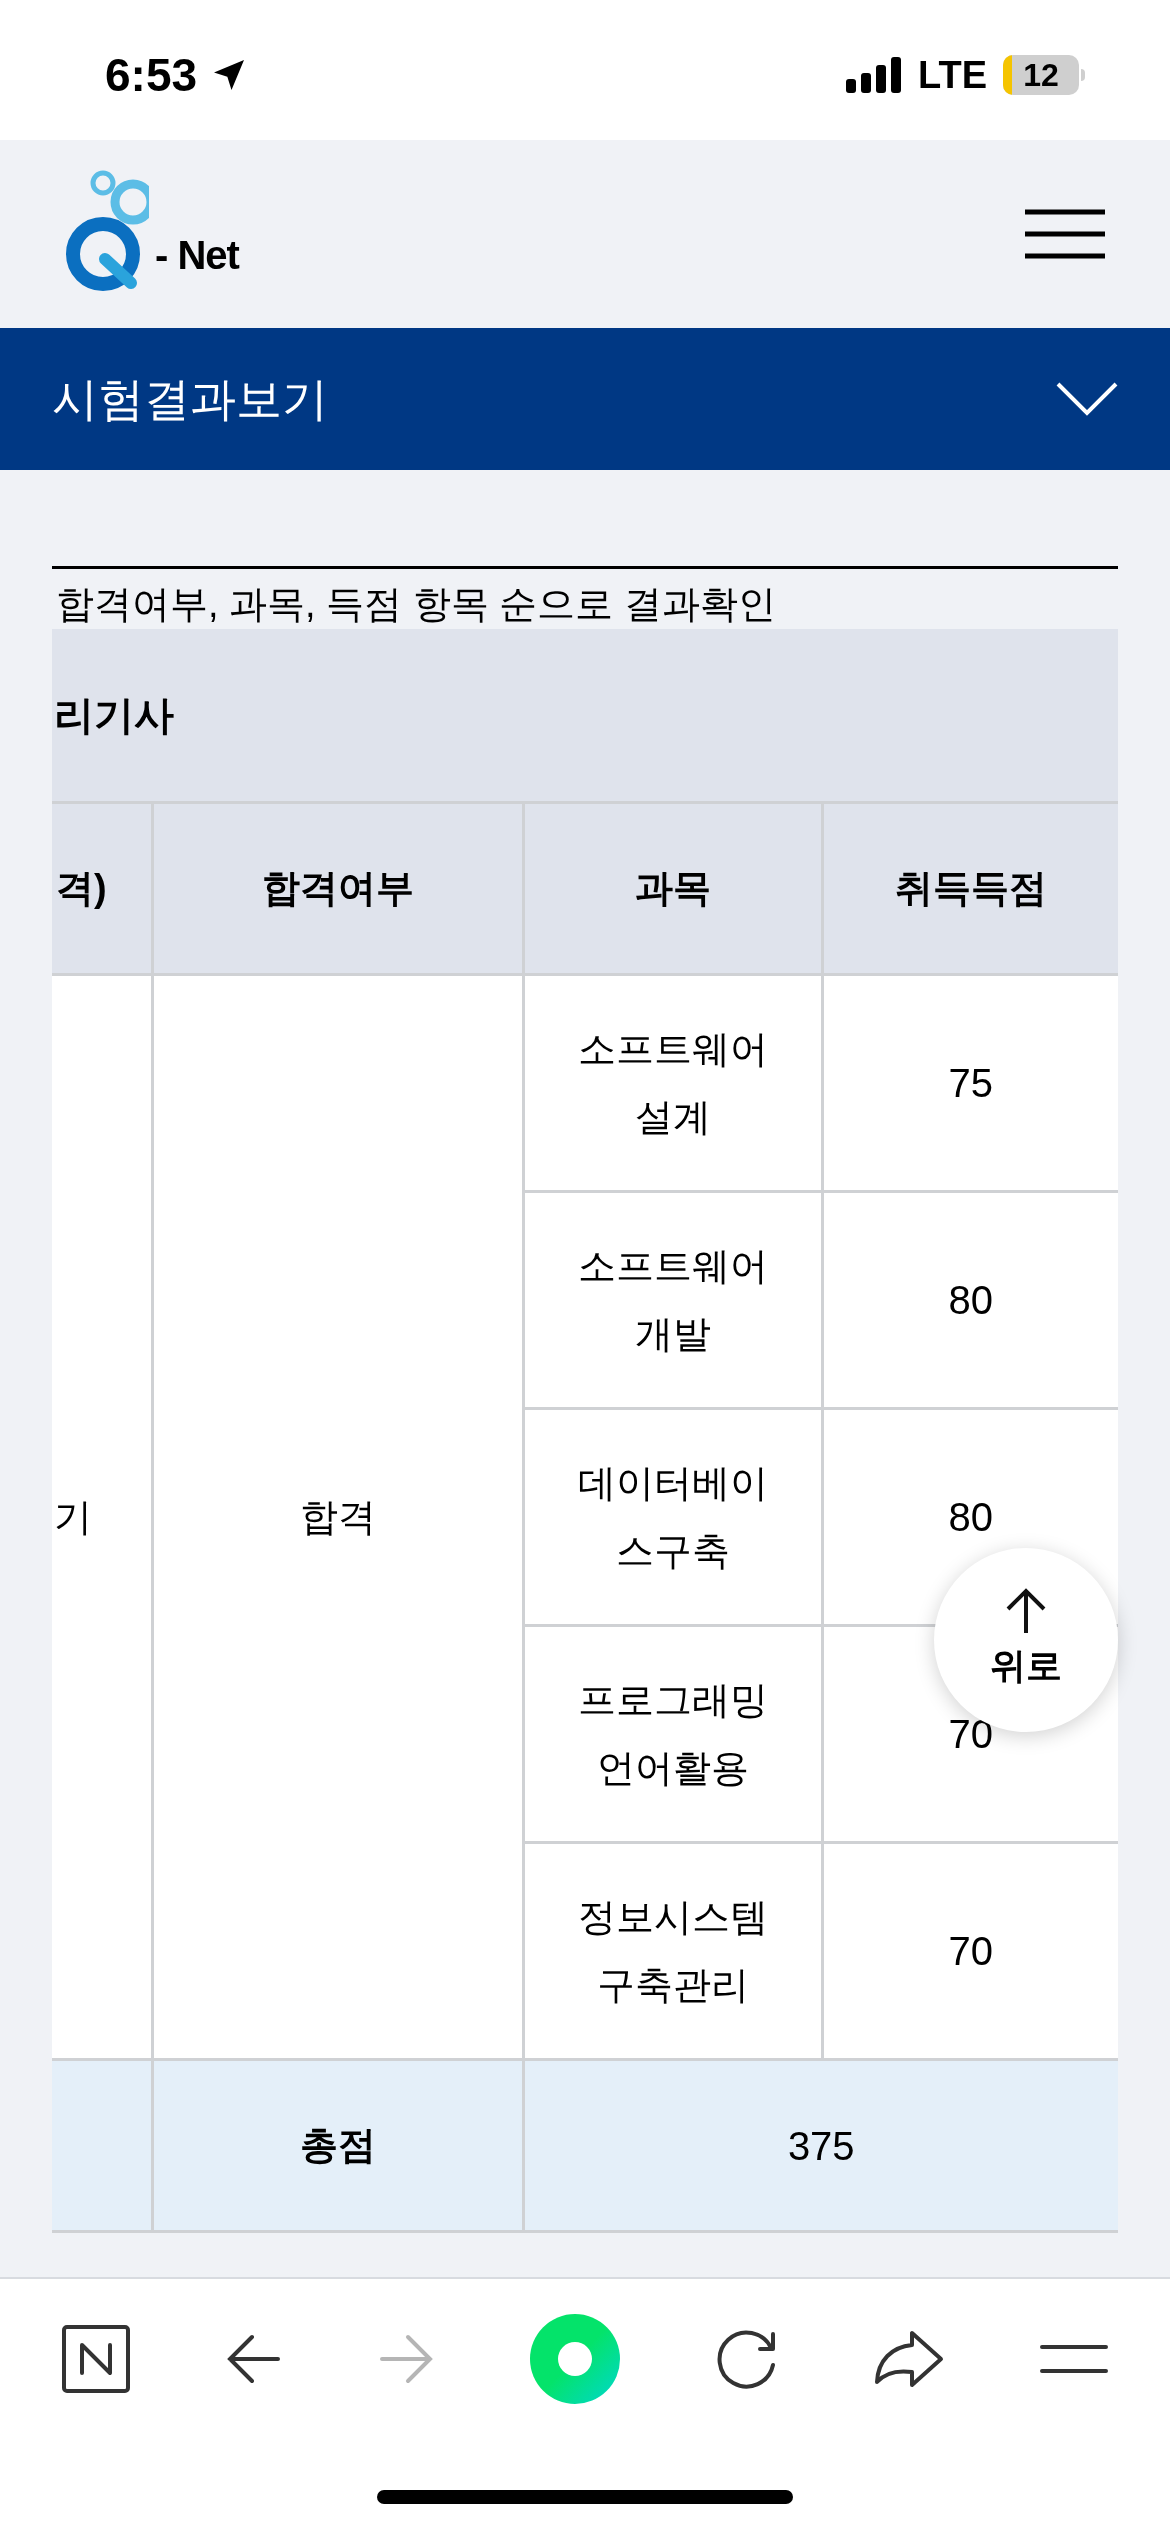 Image resolution: width=1170 pixels, height=2532 pixels. What do you see at coordinates (102, 1517) in the screenshot?
I see `table-cell: 기` at bounding box center [102, 1517].